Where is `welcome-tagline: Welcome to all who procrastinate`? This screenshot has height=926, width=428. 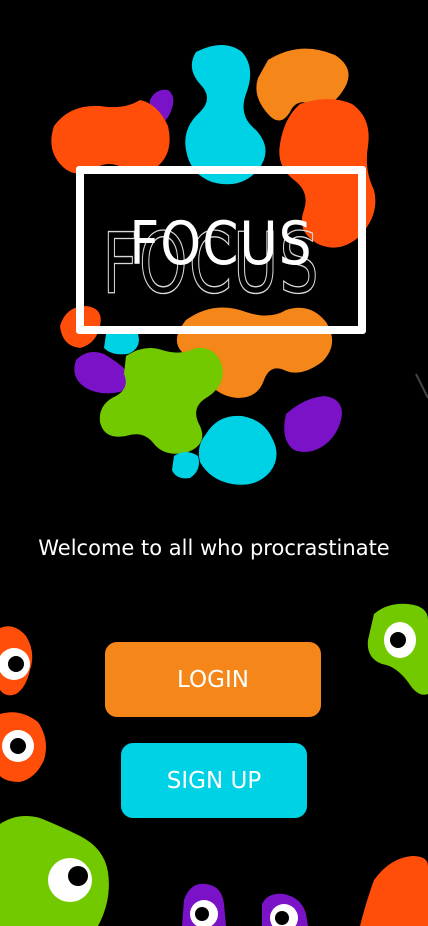 welcome-tagline: Welcome to all who procrastinate is located at coordinates (214, 548).